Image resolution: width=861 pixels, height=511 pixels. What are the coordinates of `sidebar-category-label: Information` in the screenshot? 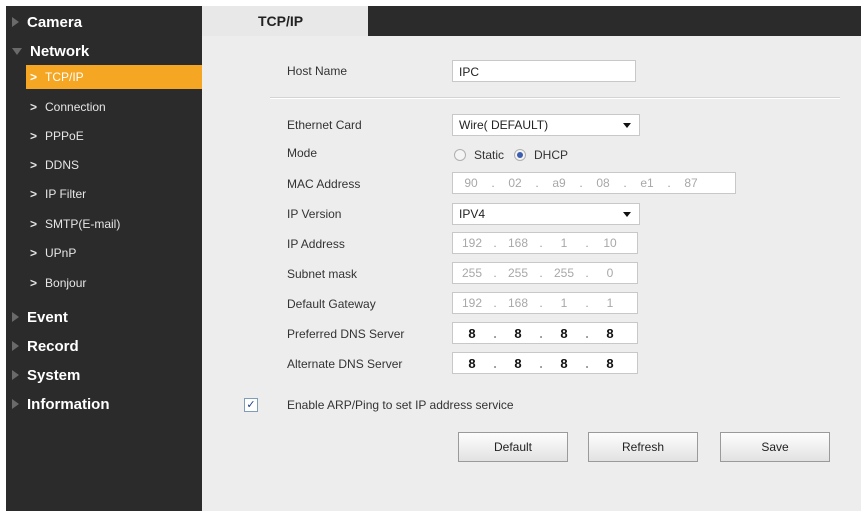 It's located at (68, 404).